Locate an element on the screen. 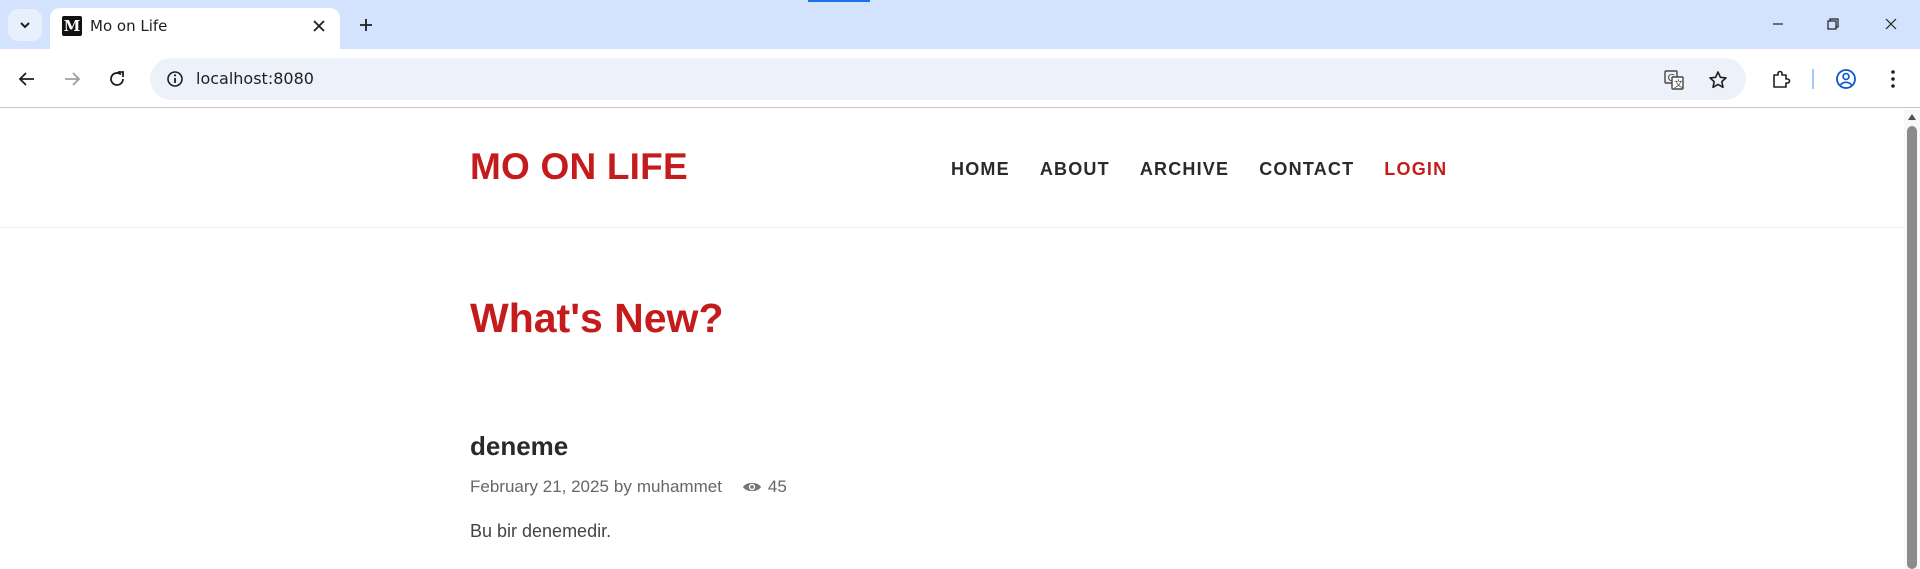 Image resolution: width=1920 pixels, height=569 pixels. restore-icon is located at coordinates (1833, 24).